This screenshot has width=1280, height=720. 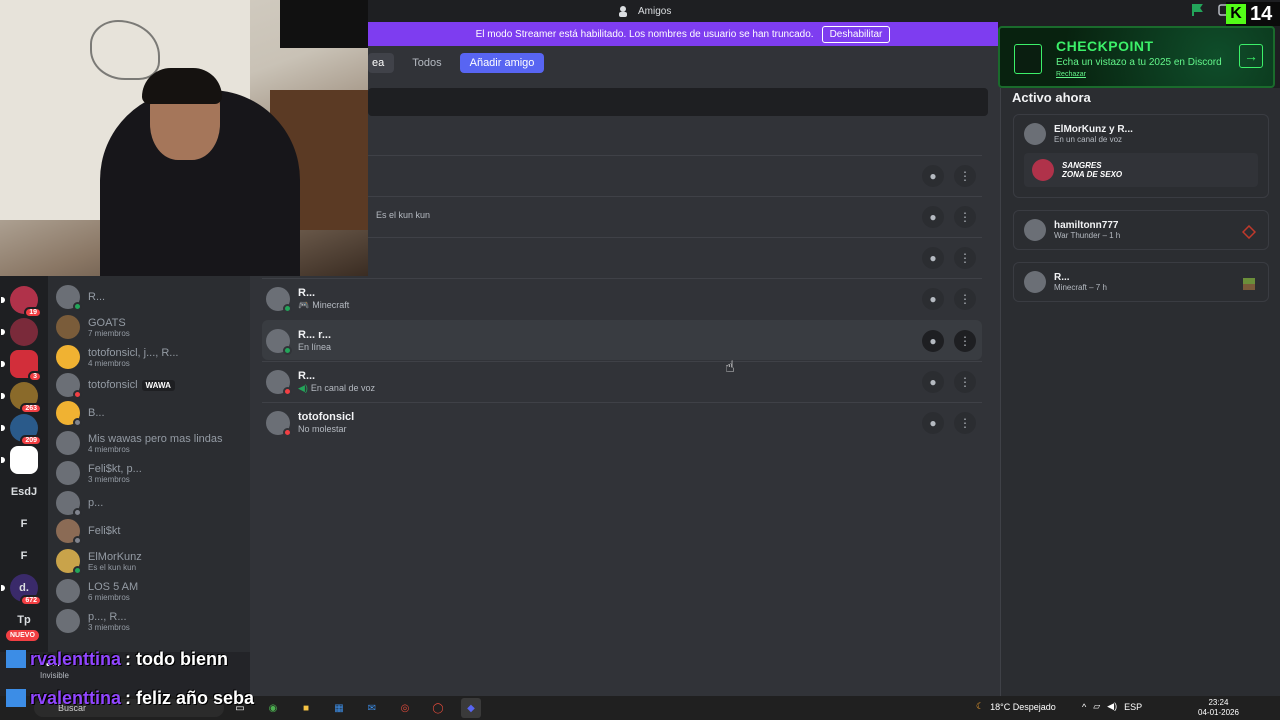 What do you see at coordinates (21, 366) in the screenshot?
I see `server-icon: 3` at bounding box center [21, 366].